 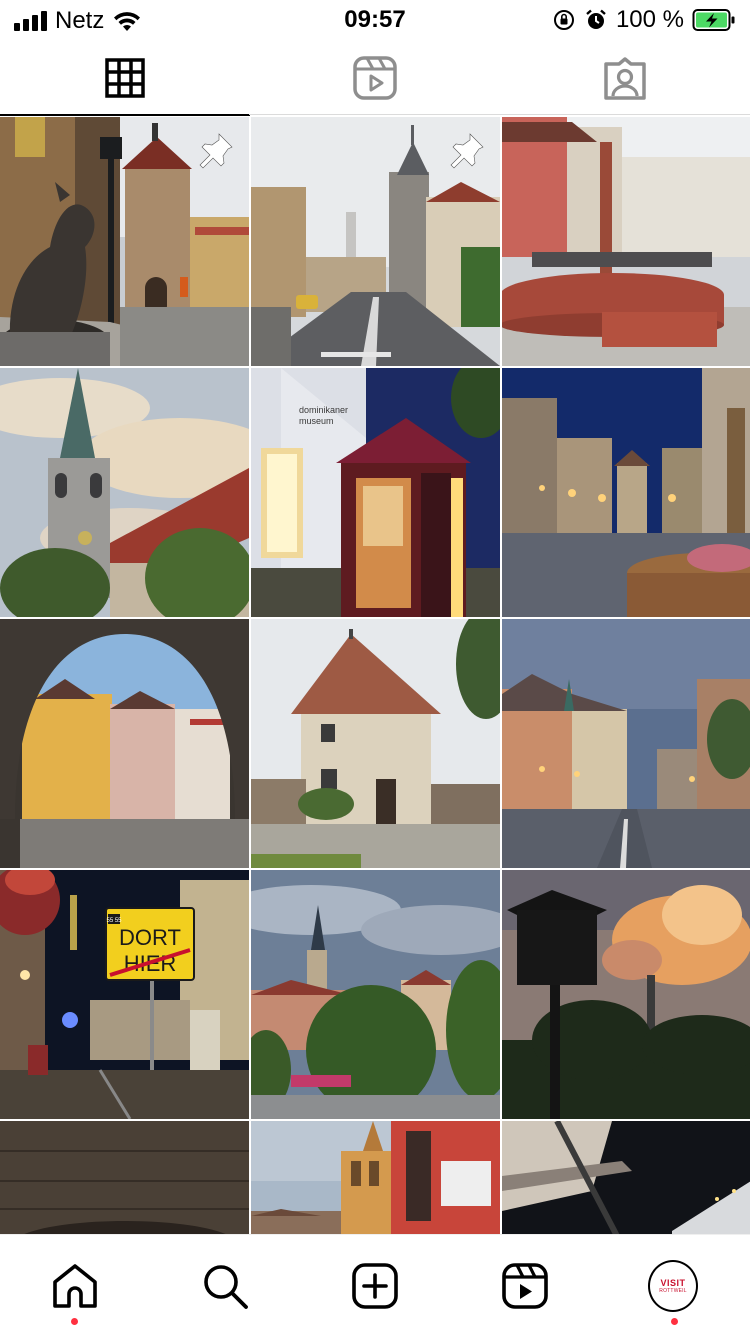 What do you see at coordinates (114, 921) in the screenshot?
I see `sign-code: 55 55` at bounding box center [114, 921].